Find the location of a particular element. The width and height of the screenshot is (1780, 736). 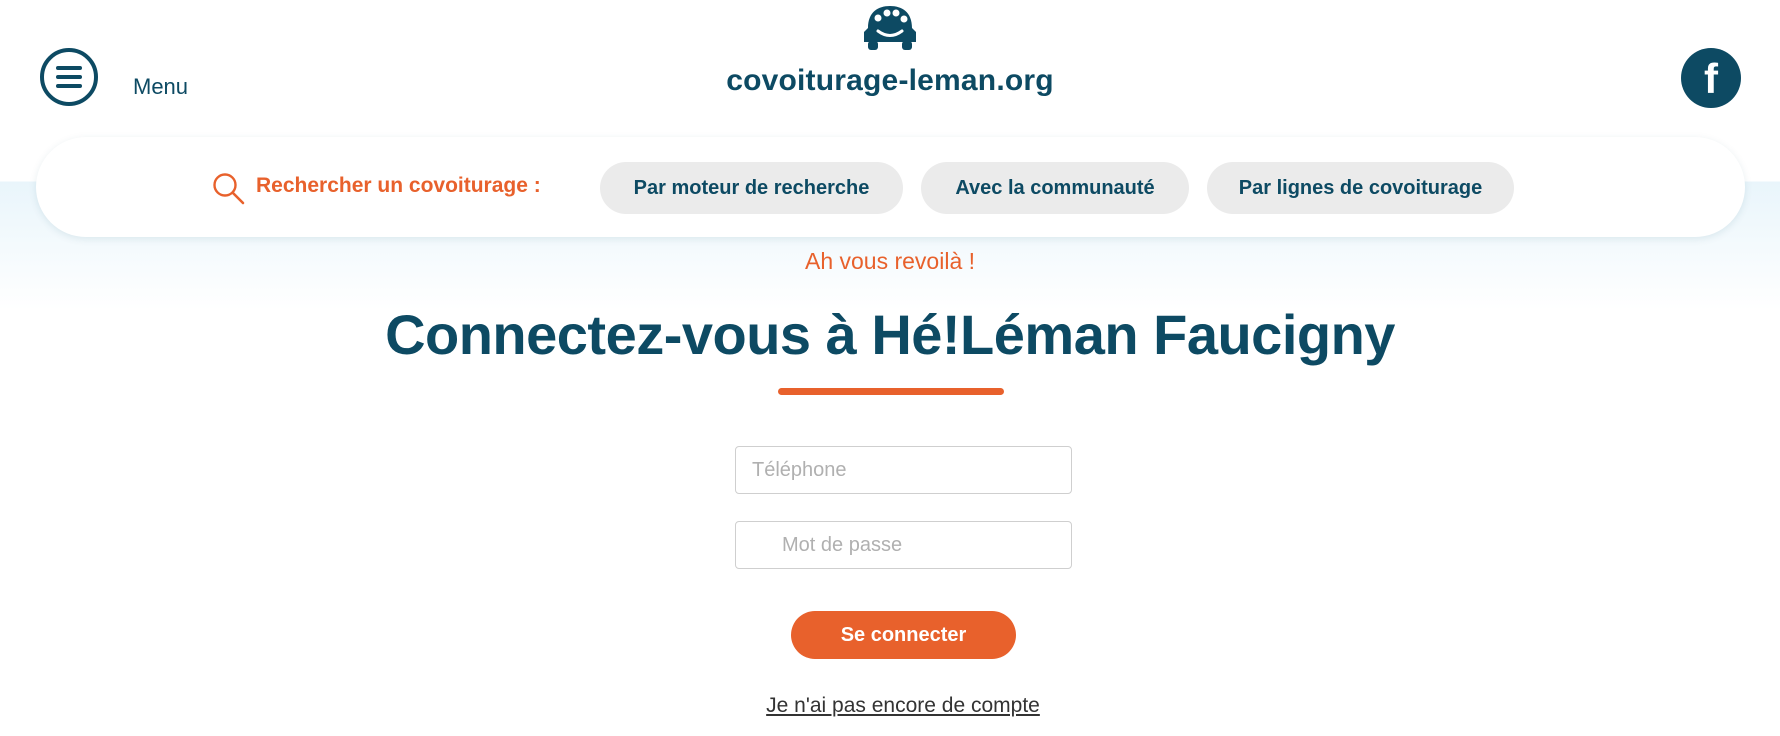

search-label: Rechercher un covoiturage : is located at coordinates (398, 185).